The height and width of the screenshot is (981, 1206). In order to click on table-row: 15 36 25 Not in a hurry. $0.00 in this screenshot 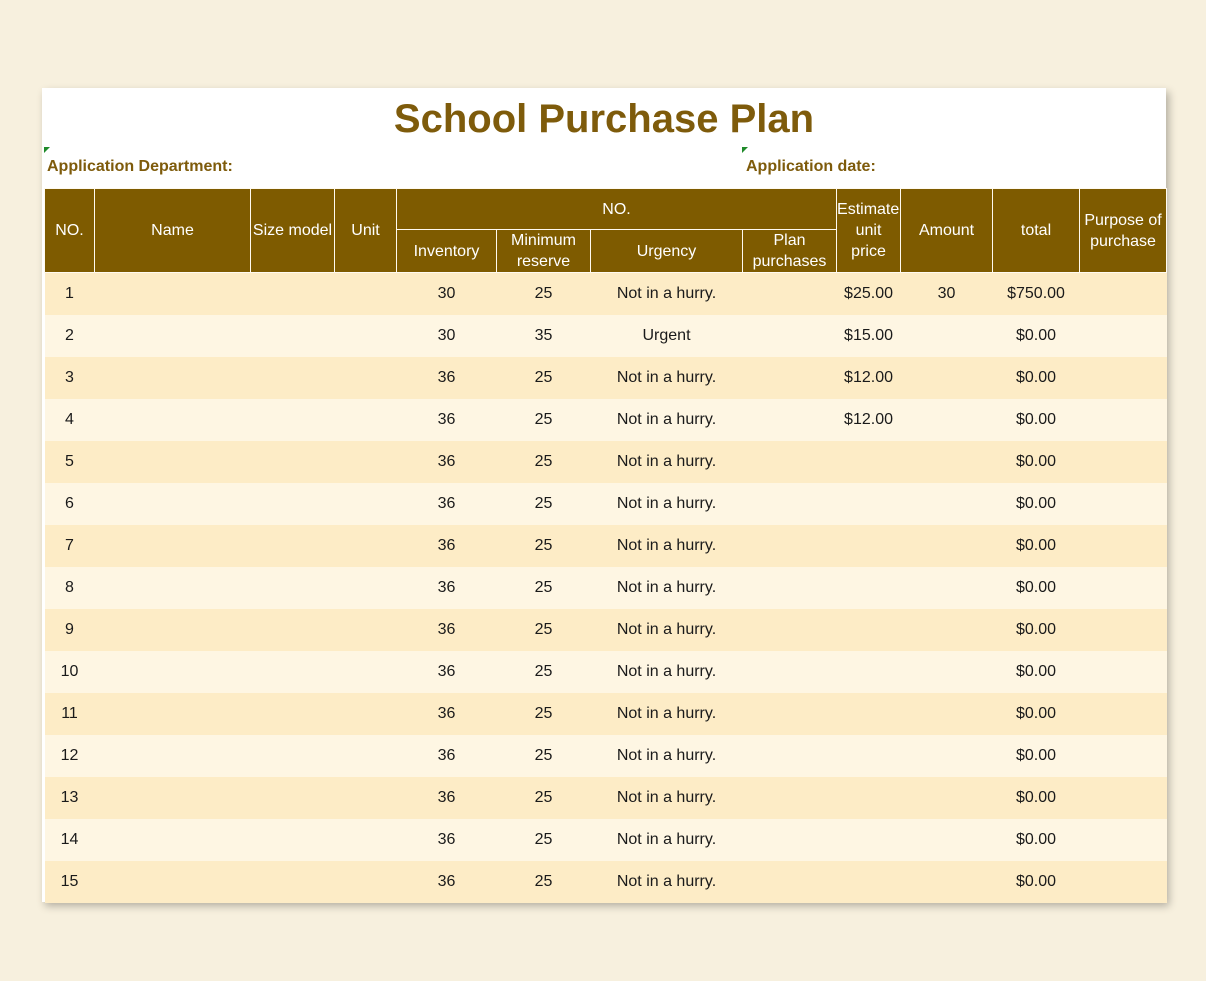, I will do `click(605, 882)`.